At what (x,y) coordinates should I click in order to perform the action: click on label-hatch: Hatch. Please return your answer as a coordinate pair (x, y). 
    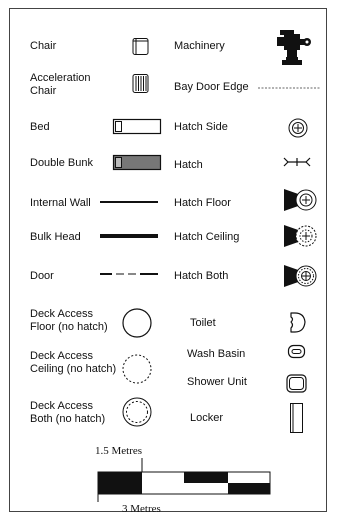
    Looking at the image, I should click on (188, 165).